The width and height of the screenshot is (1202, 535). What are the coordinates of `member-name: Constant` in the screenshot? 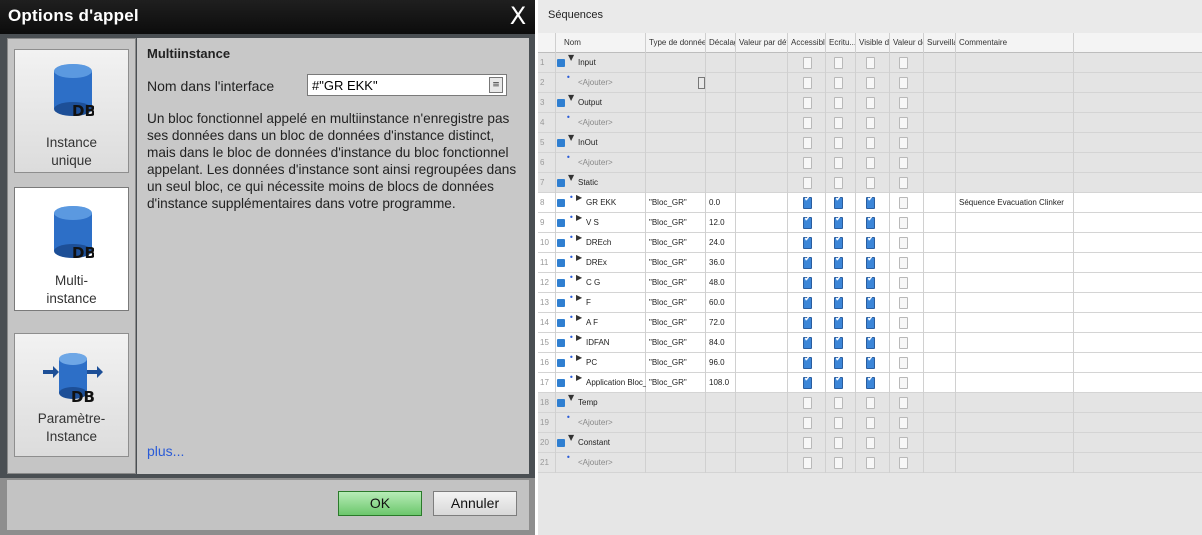 It's located at (611, 443).